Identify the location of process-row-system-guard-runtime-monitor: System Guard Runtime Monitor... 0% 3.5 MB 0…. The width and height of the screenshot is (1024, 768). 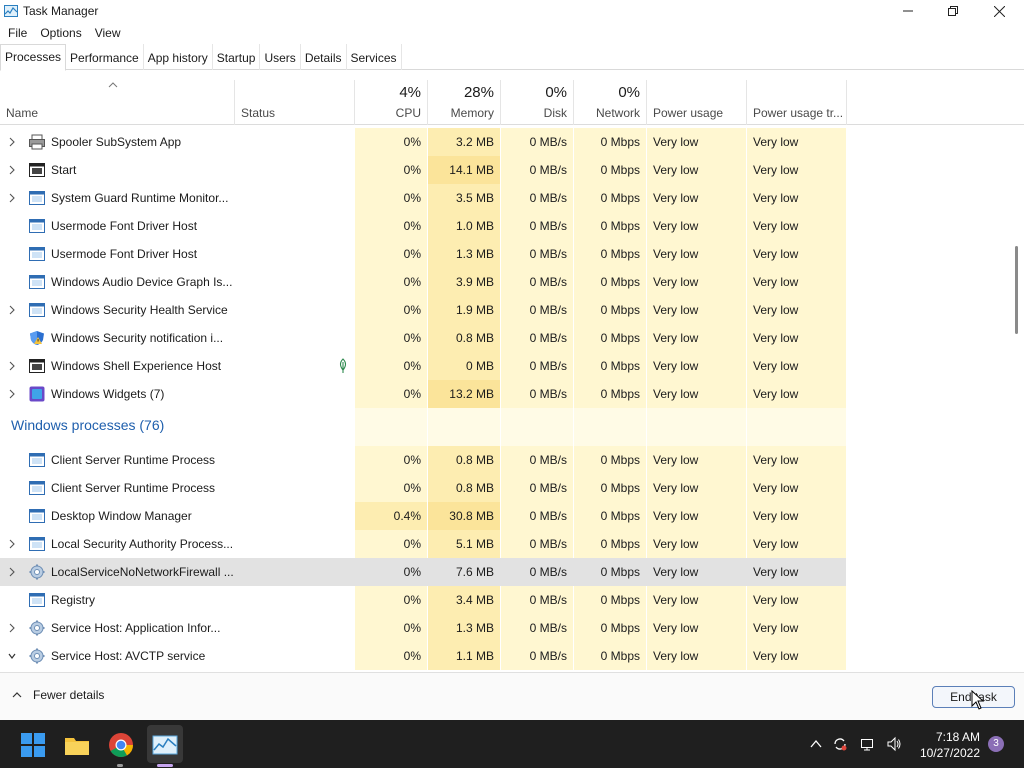
(505, 198).